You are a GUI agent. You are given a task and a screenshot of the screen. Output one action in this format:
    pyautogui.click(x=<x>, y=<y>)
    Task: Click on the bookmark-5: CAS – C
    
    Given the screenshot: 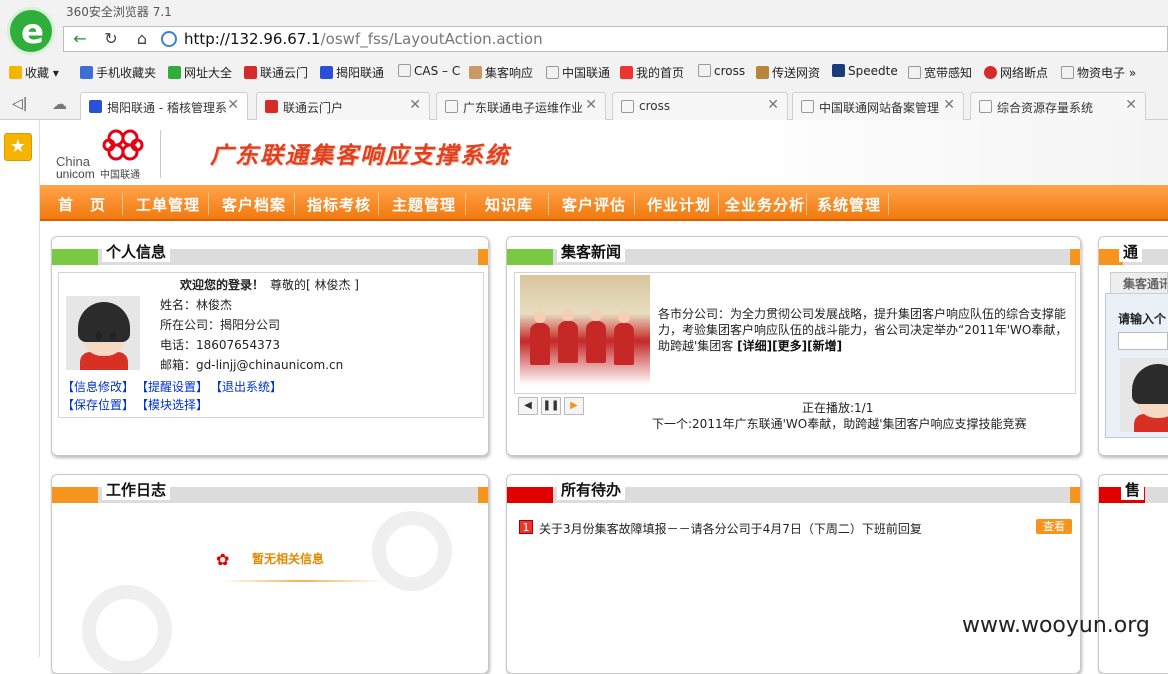 What is the action you would take?
    pyautogui.click(x=429, y=71)
    